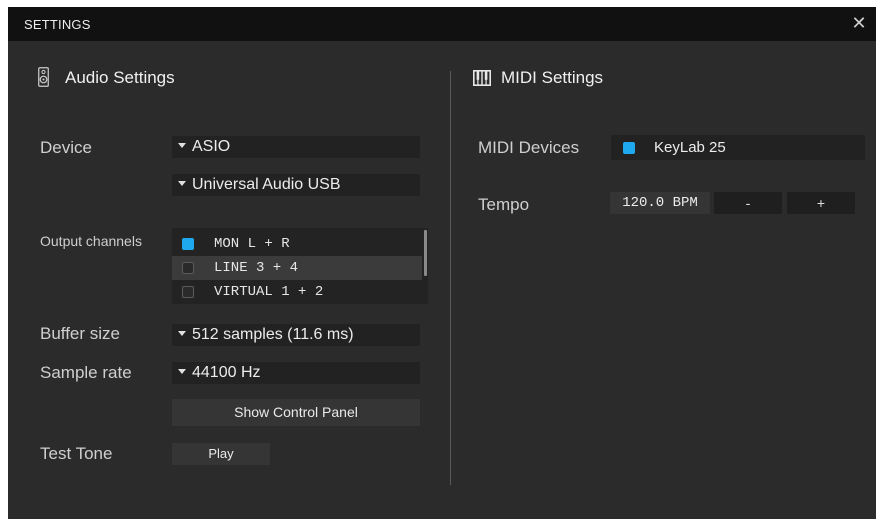 Image resolution: width=879 pixels, height=525 pixels. I want to click on close-icon: ✕, so click(859, 23).